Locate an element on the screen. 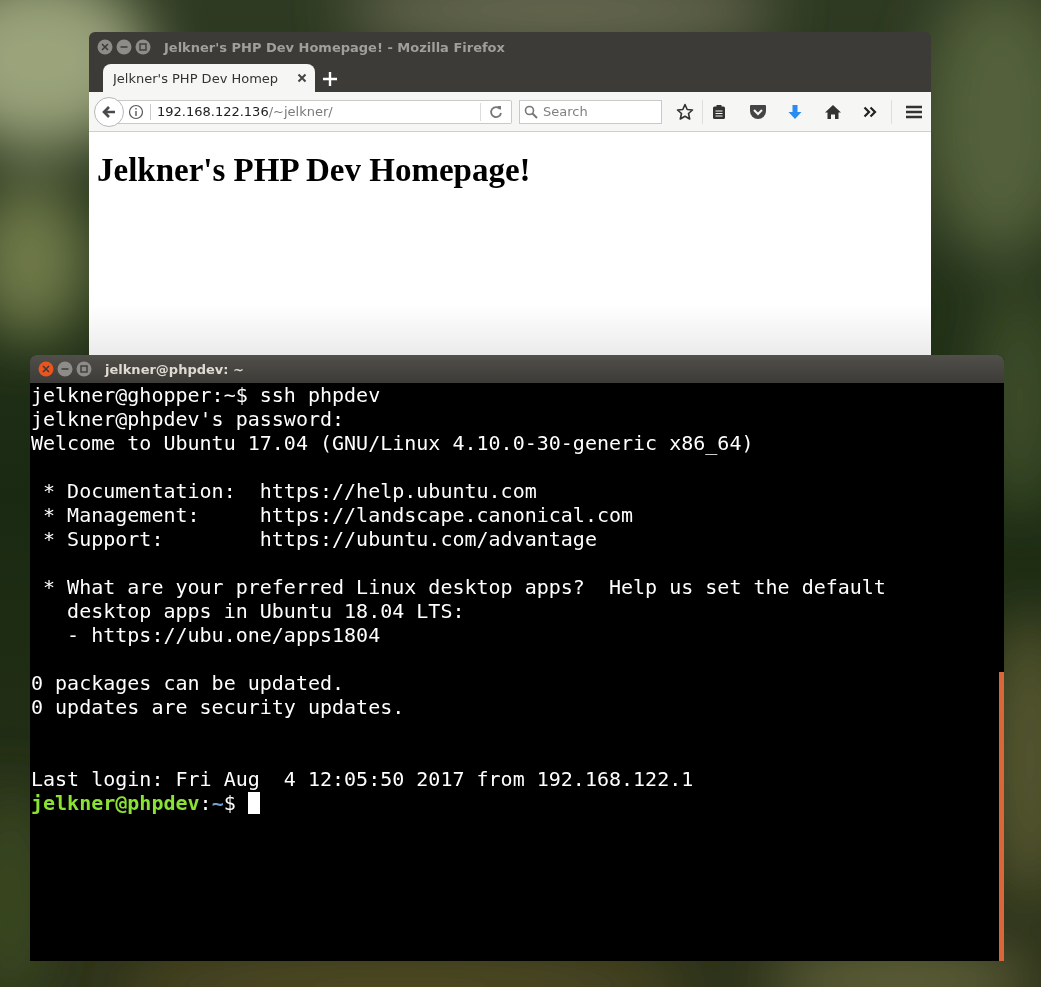  scrollbar is located at coordinates (1001, 816).